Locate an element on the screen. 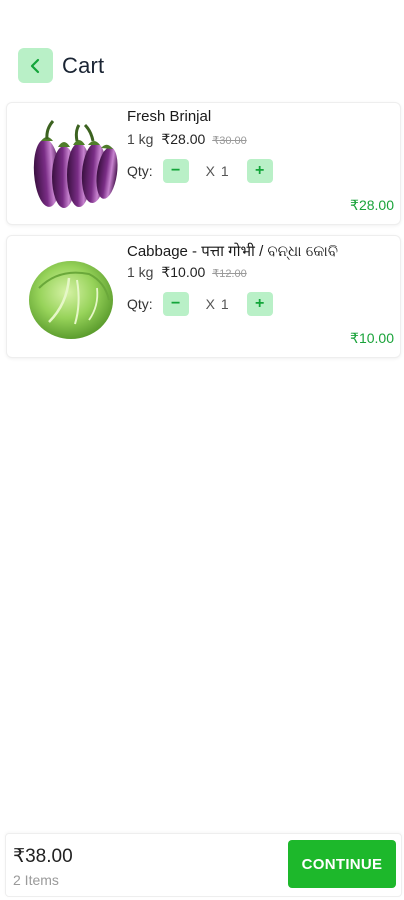 This screenshot has height=900, width=404. price-line: 1 kg ₹28.00 ₹30.00 is located at coordinates (187, 139).